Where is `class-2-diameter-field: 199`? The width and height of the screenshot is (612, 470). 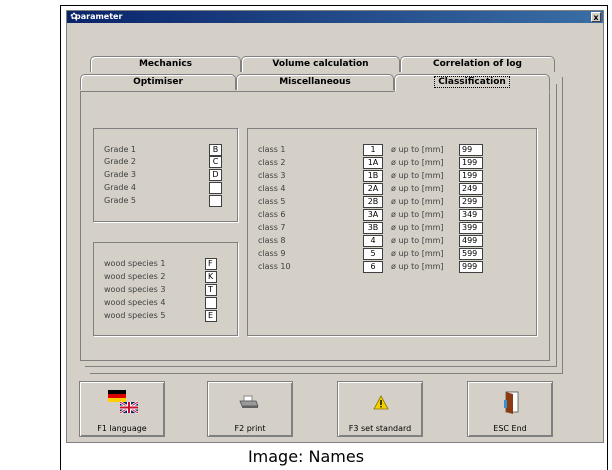
class-2-diameter-field: 199 is located at coordinates (471, 163).